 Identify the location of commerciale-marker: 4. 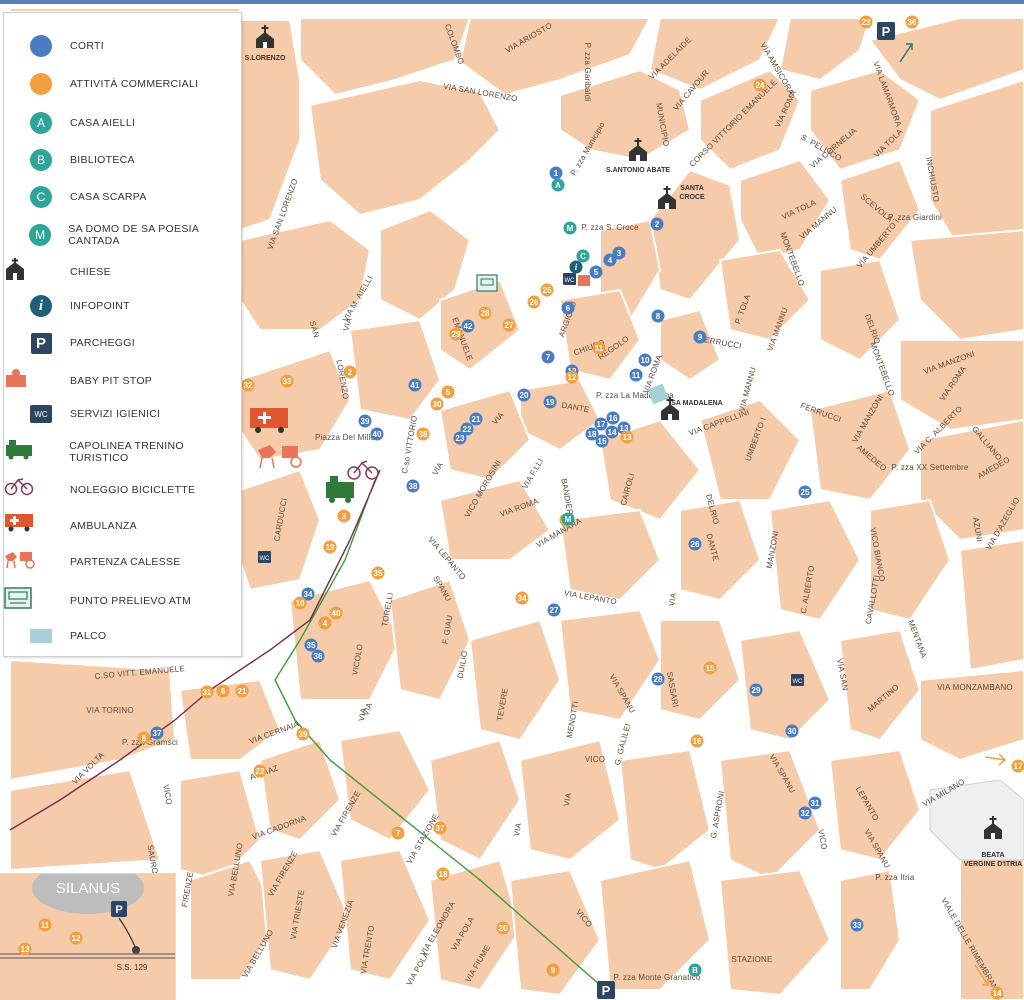
(325, 623).